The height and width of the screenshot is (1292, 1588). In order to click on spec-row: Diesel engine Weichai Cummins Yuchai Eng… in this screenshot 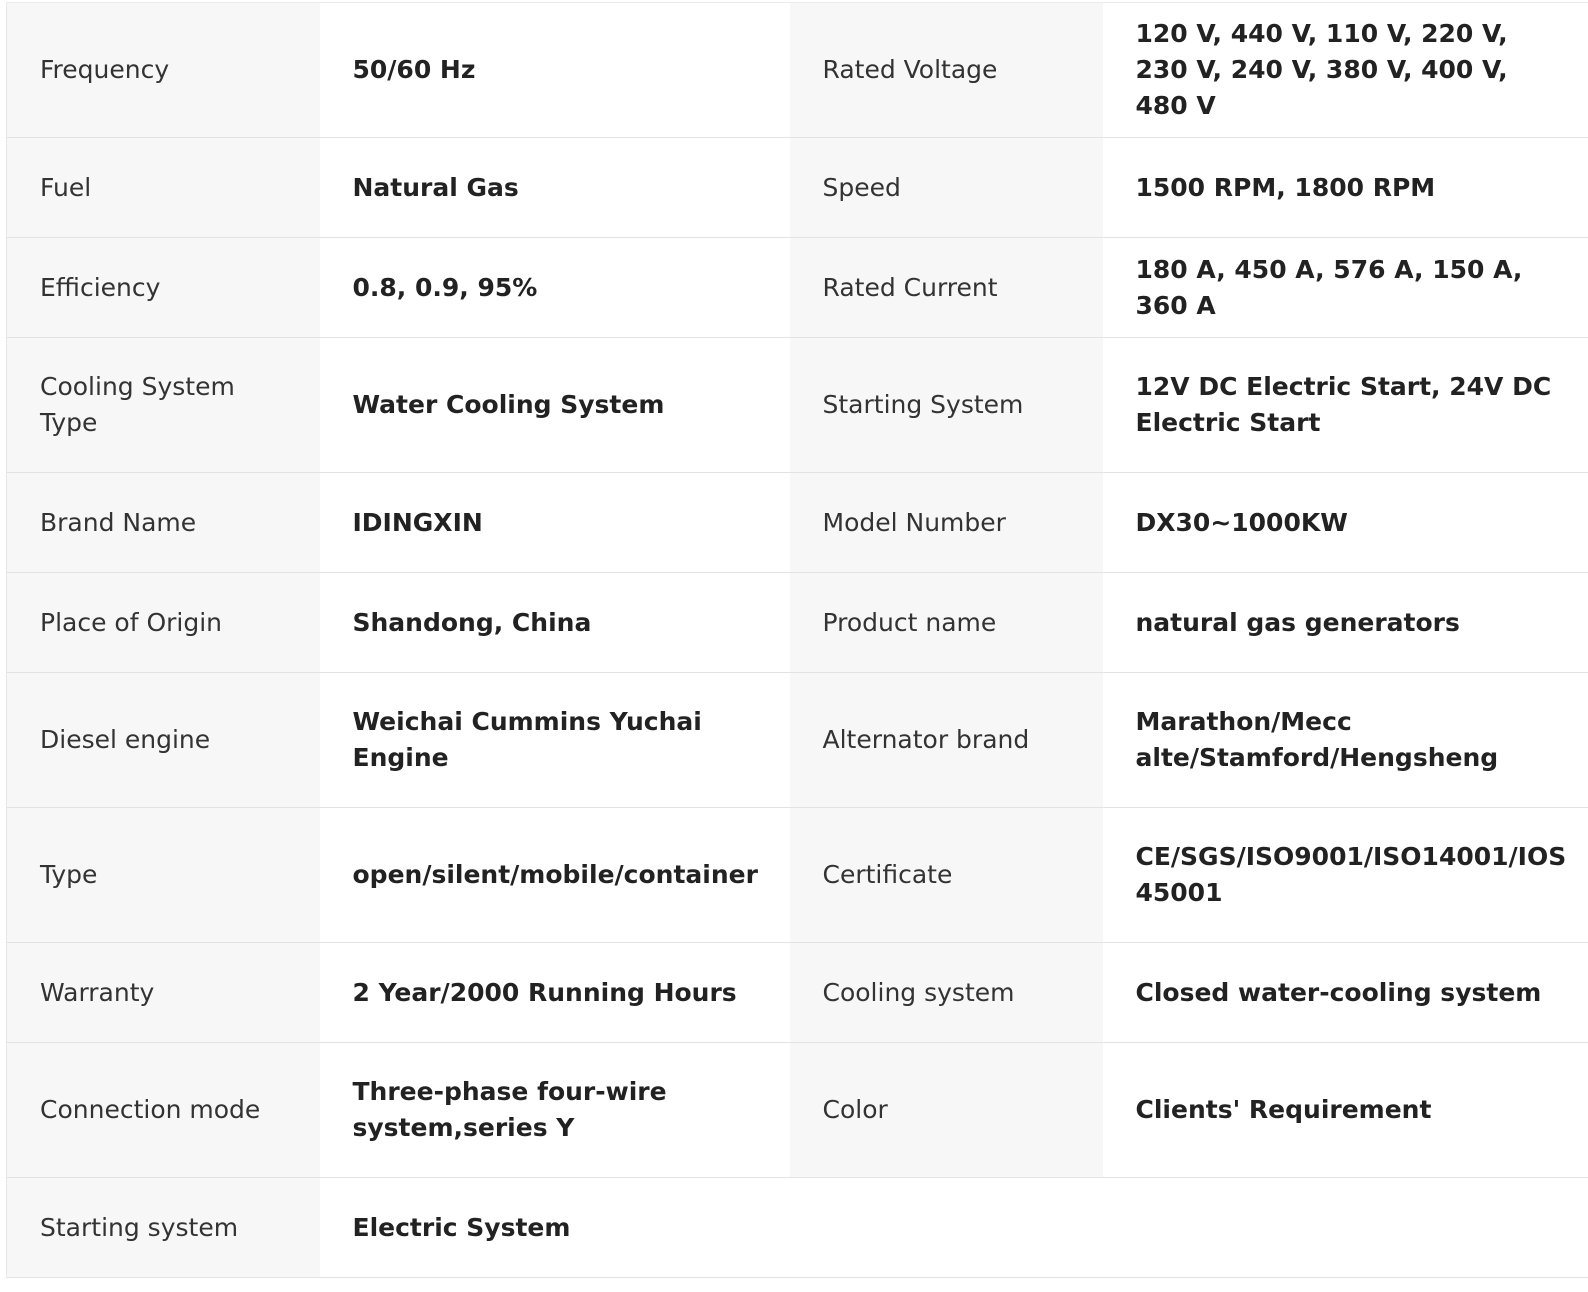, I will do `click(797, 740)`.